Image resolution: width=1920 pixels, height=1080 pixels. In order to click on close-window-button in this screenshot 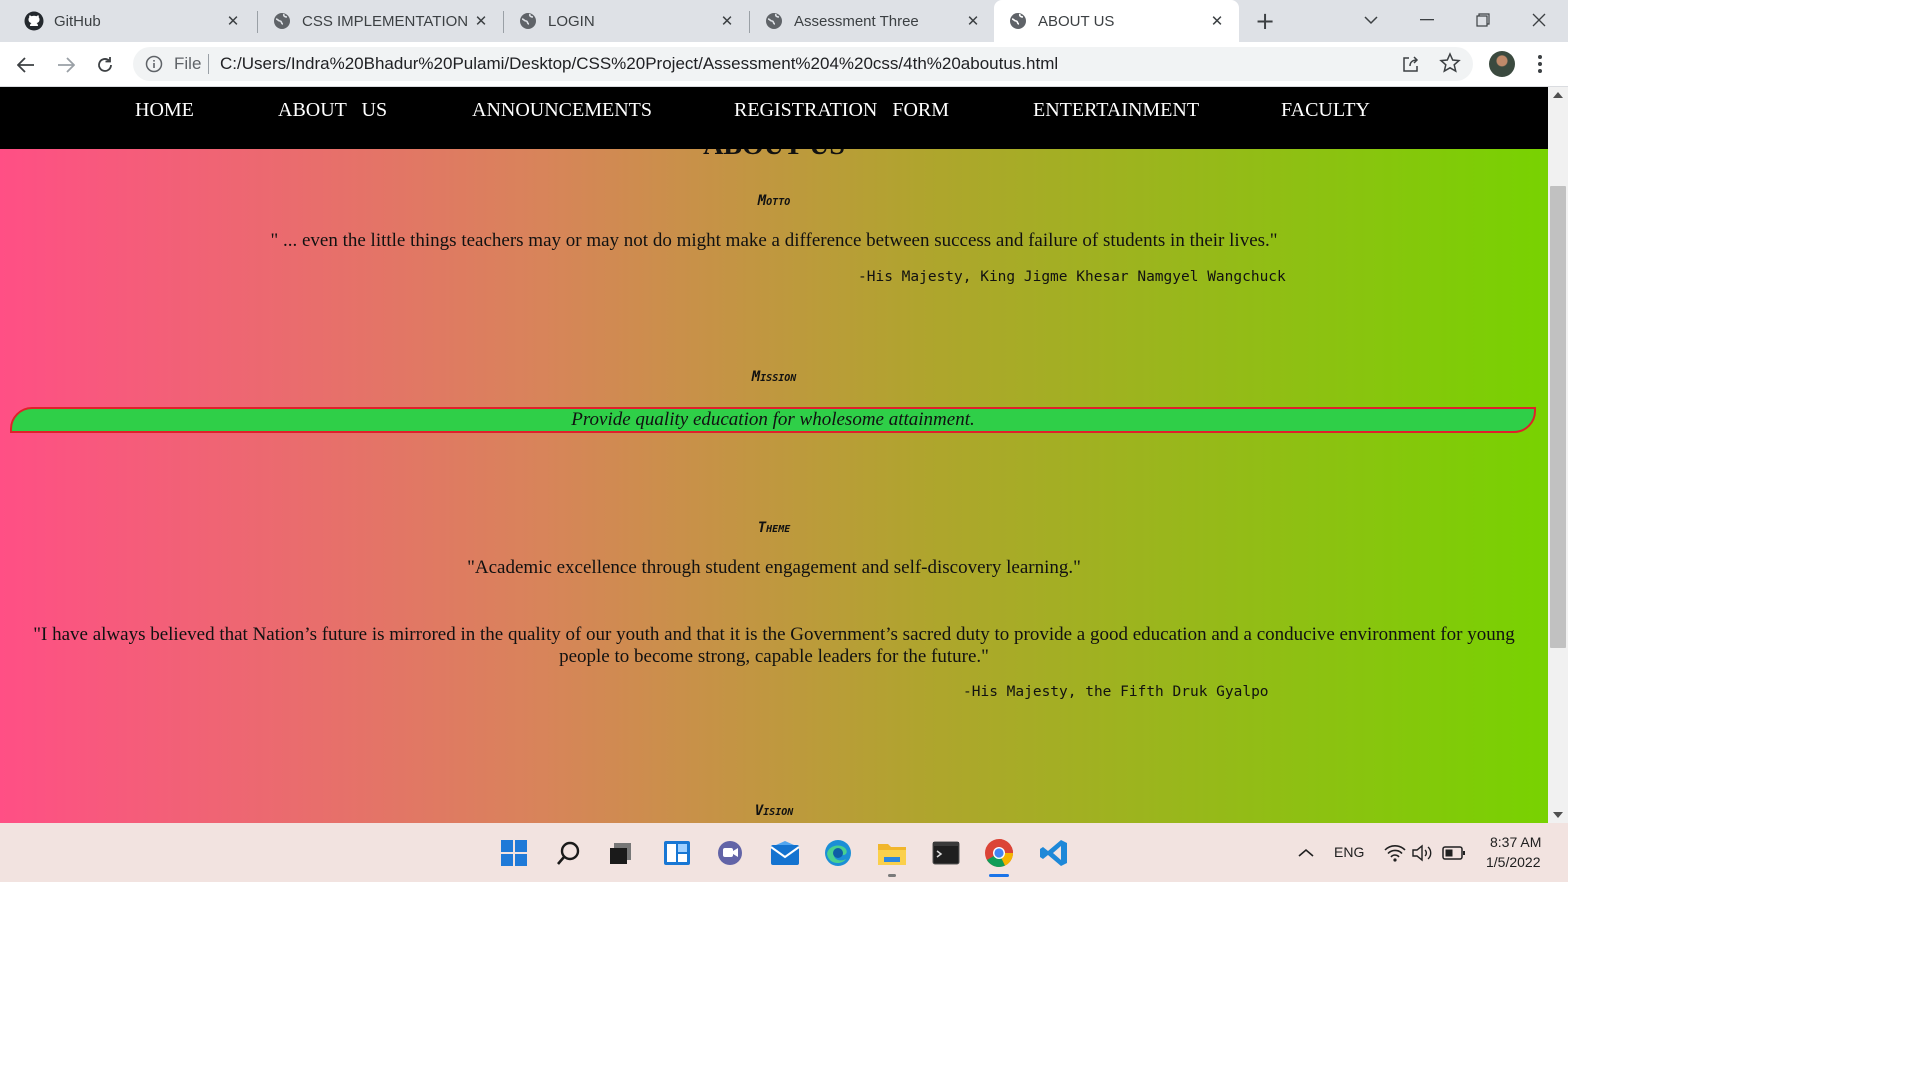, I will do `click(1539, 20)`.